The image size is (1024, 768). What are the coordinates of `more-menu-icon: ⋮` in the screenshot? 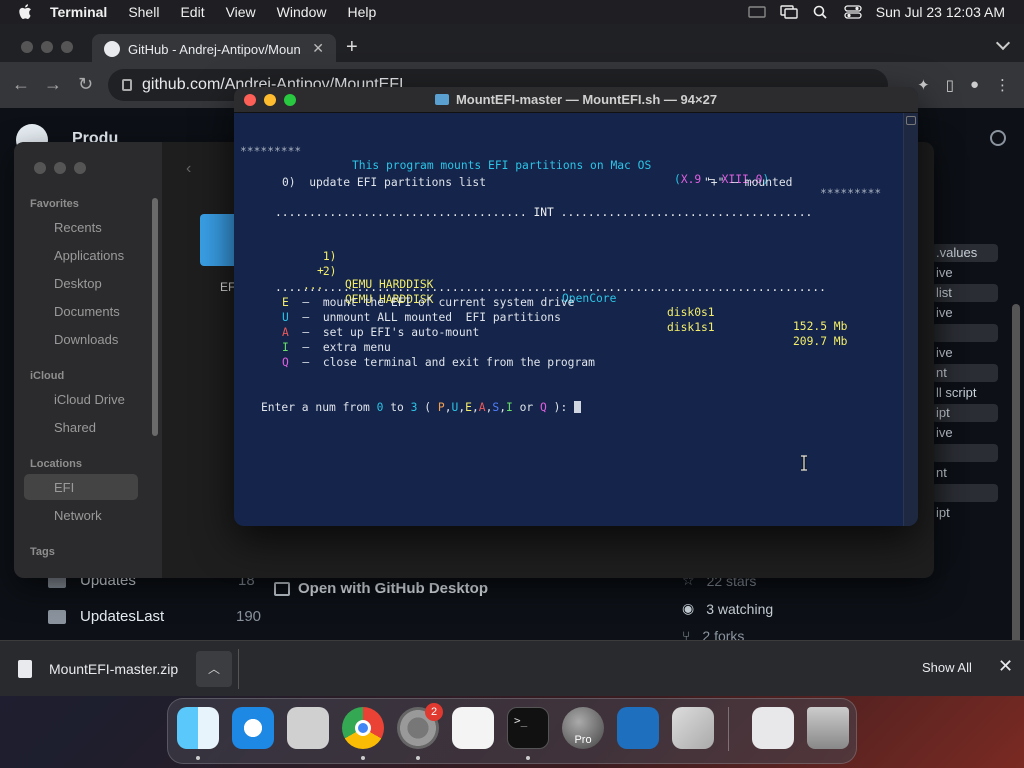 It's located at (1002, 85).